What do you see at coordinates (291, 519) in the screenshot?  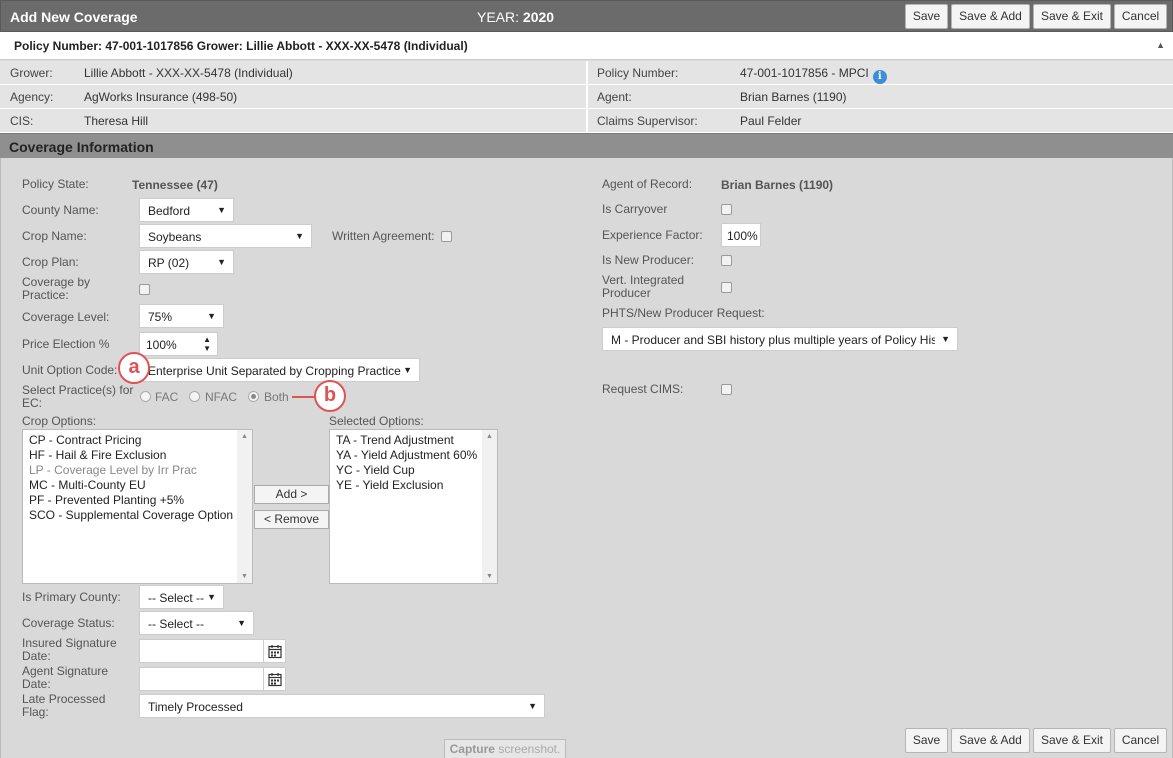 I see `remove-option-button: < Remove` at bounding box center [291, 519].